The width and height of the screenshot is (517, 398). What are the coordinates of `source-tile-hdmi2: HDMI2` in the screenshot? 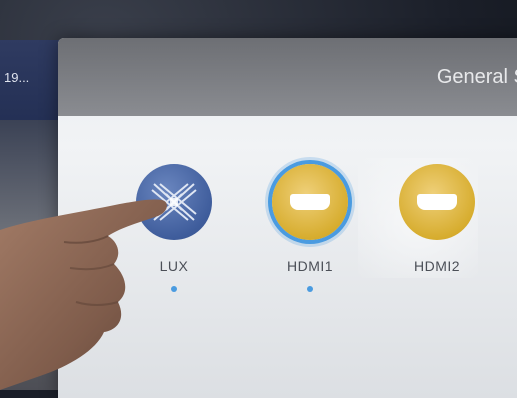 It's located at (437, 228).